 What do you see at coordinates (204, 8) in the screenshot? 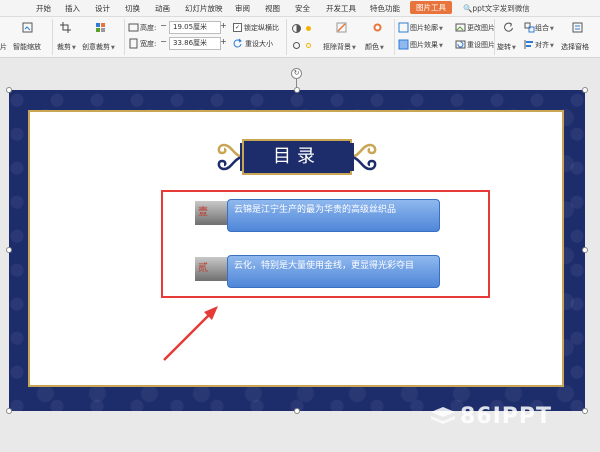
I see `tab-slideshow: 幻灯片放映` at bounding box center [204, 8].